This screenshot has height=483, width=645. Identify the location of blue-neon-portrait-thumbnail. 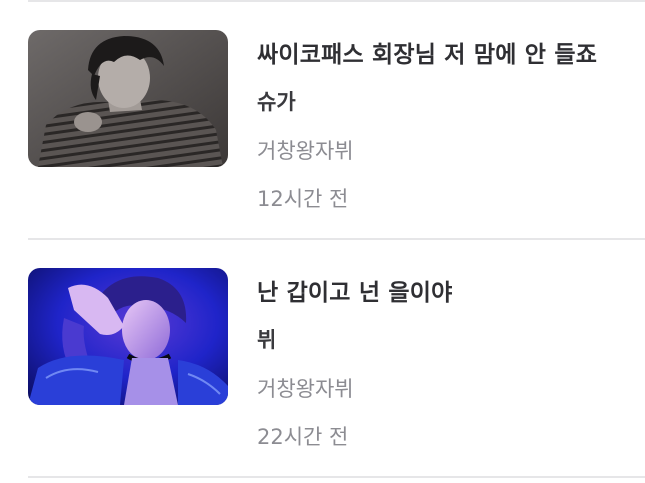
(128, 336).